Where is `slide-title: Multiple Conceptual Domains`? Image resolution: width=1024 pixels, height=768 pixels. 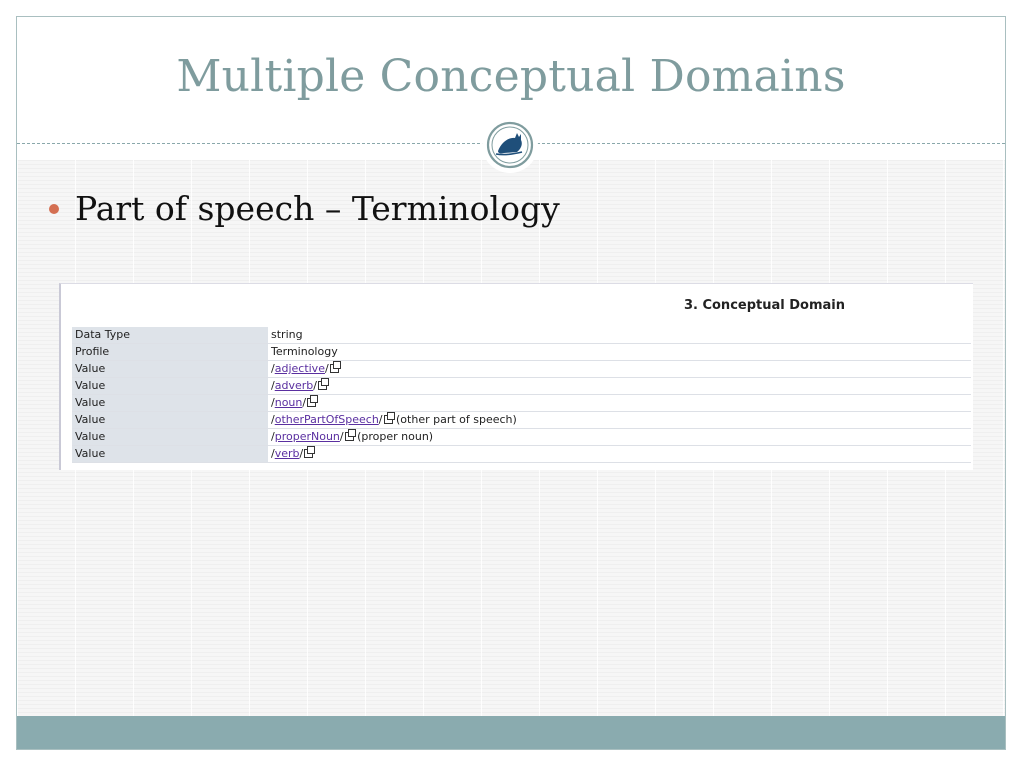 slide-title: Multiple Conceptual Domains is located at coordinates (511, 76).